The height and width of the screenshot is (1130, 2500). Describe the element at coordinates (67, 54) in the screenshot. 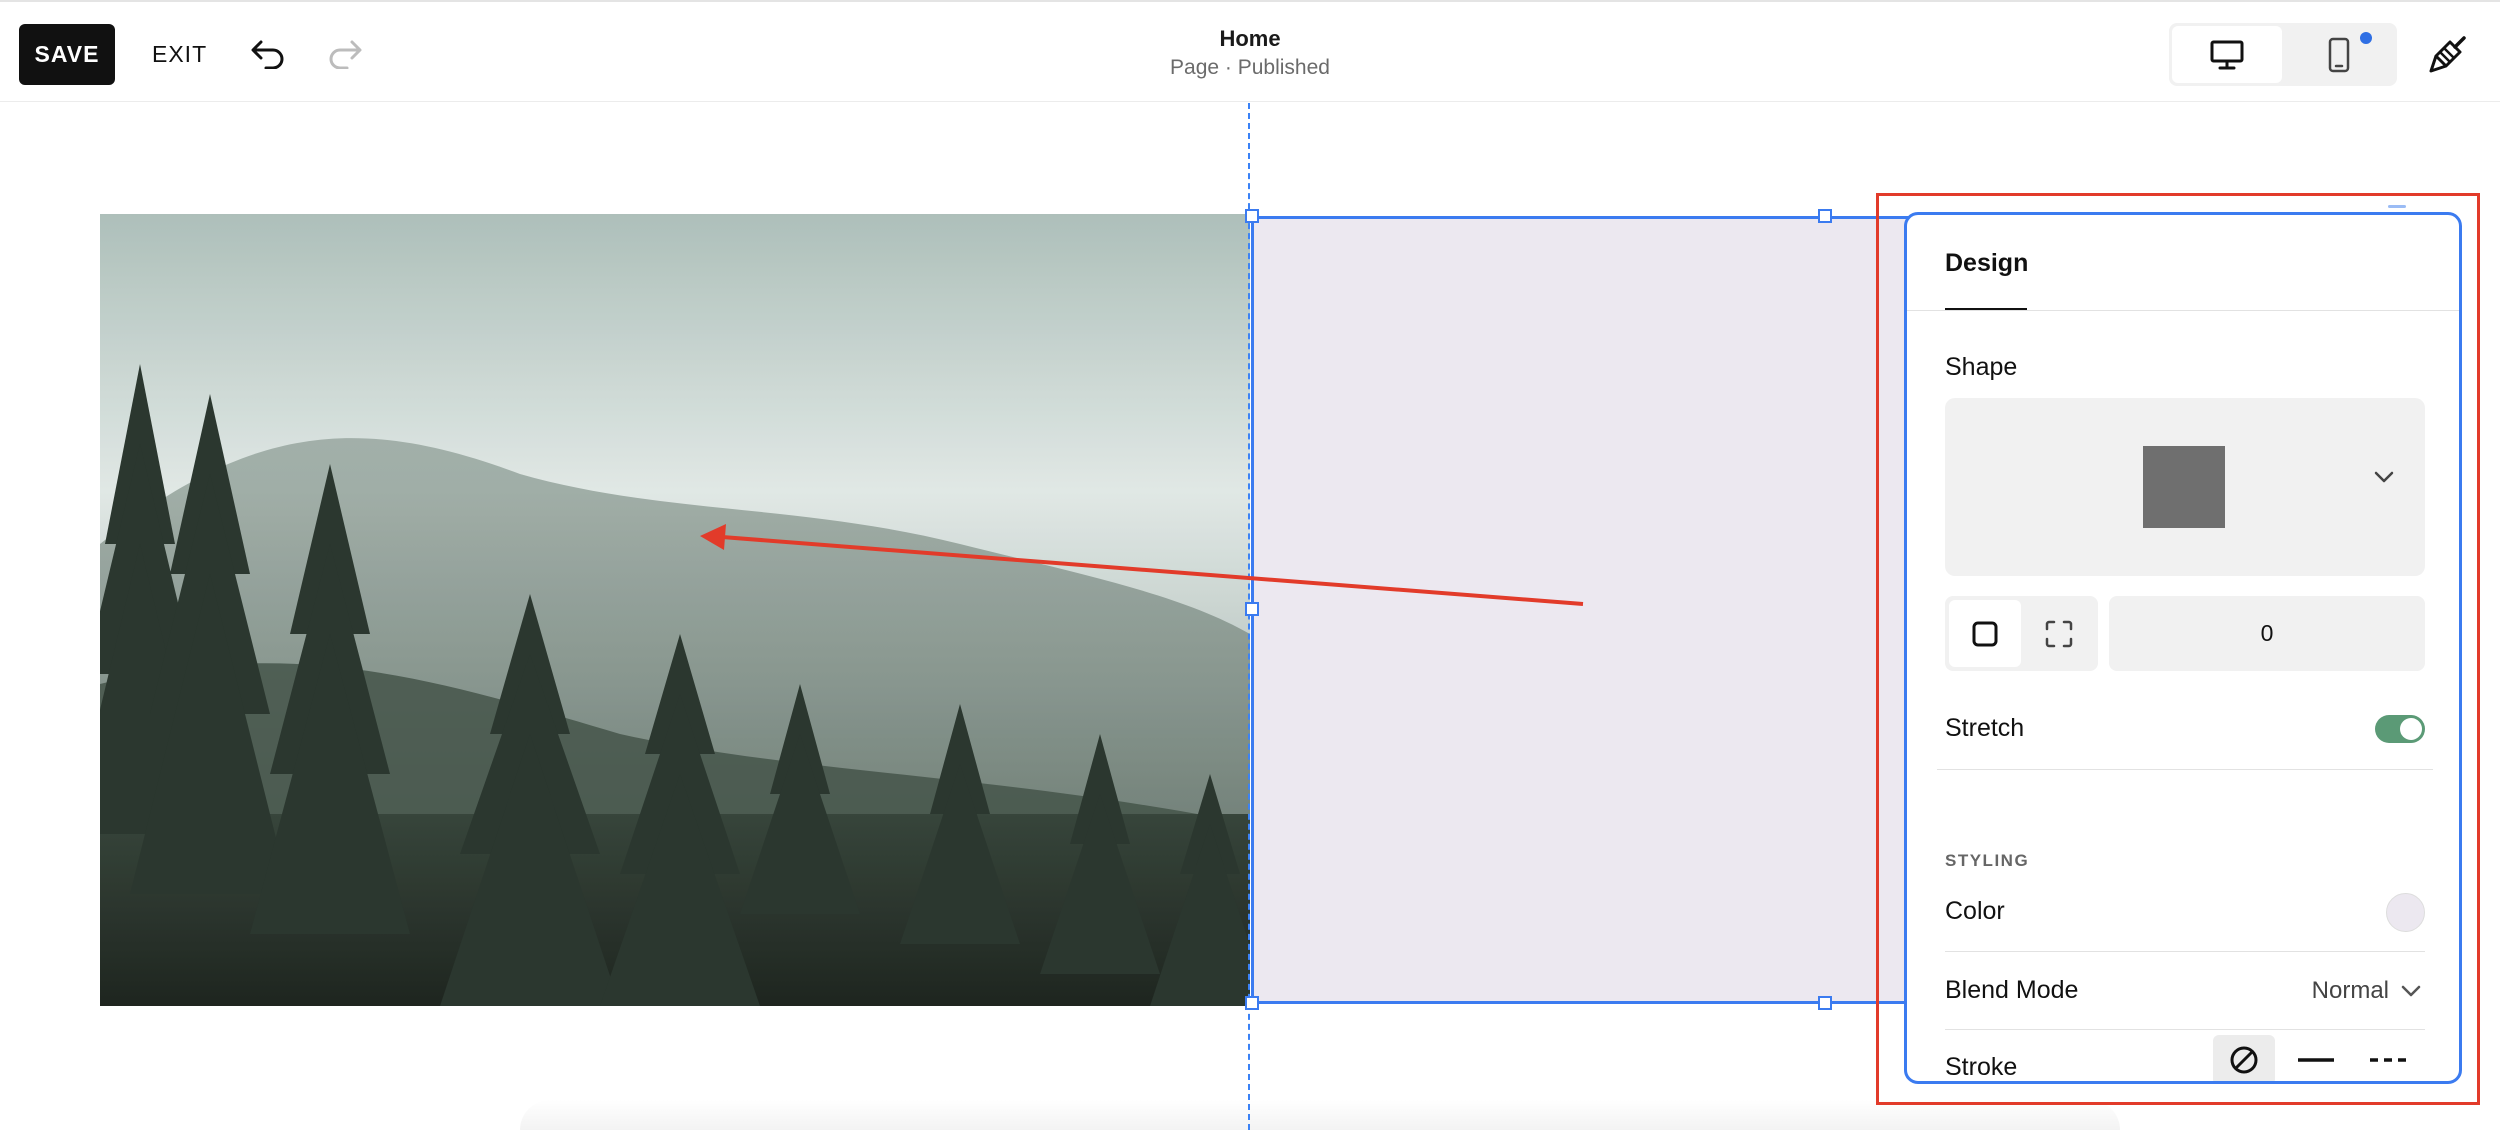

I see `save-button: SAVE` at that location.